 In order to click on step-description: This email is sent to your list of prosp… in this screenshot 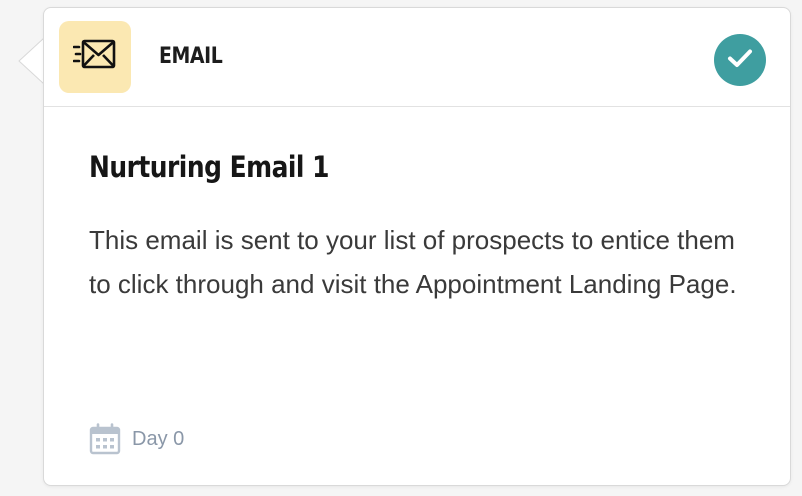, I will do `click(413, 262)`.